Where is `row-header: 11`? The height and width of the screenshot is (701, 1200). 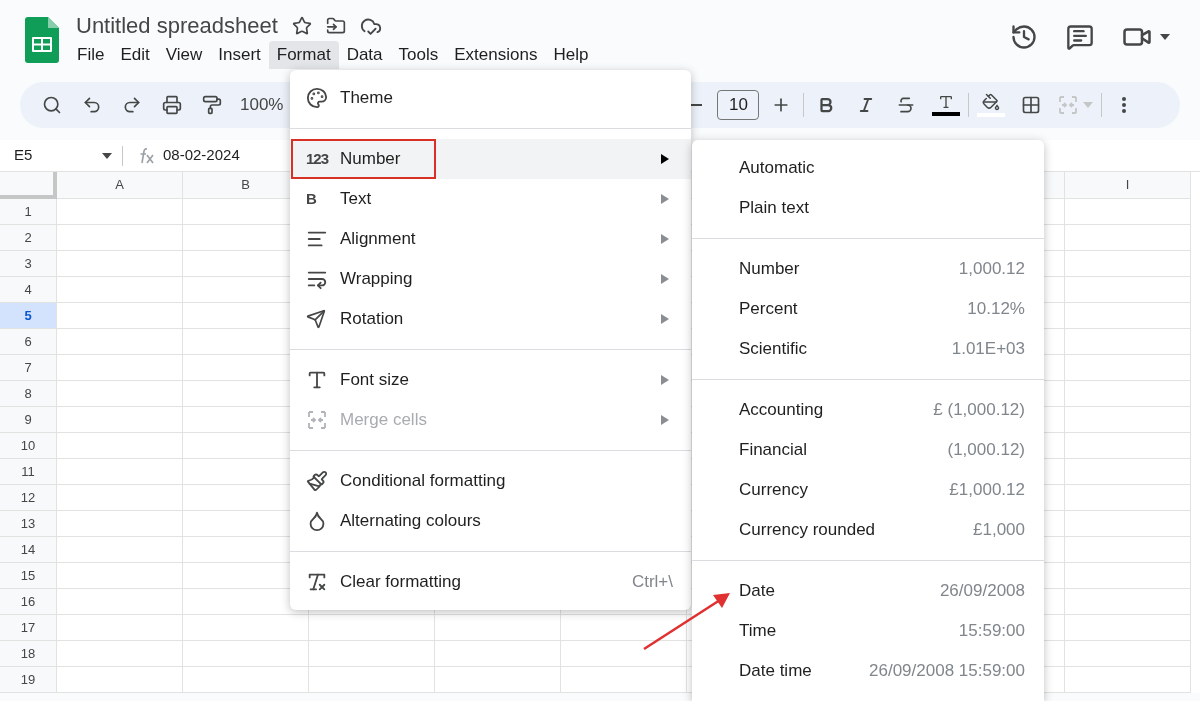
row-header: 11 is located at coordinates (28, 472).